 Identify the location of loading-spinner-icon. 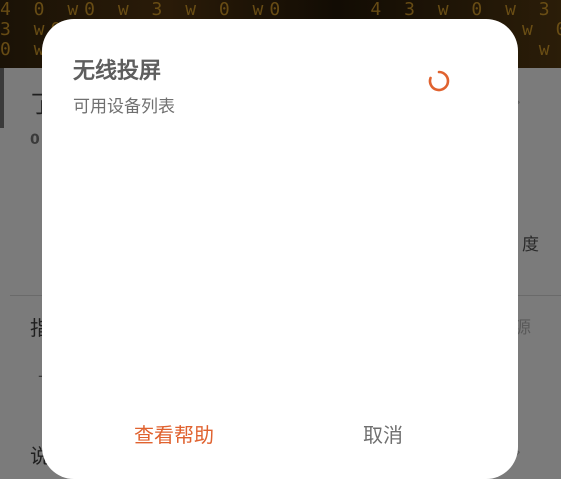
(439, 81).